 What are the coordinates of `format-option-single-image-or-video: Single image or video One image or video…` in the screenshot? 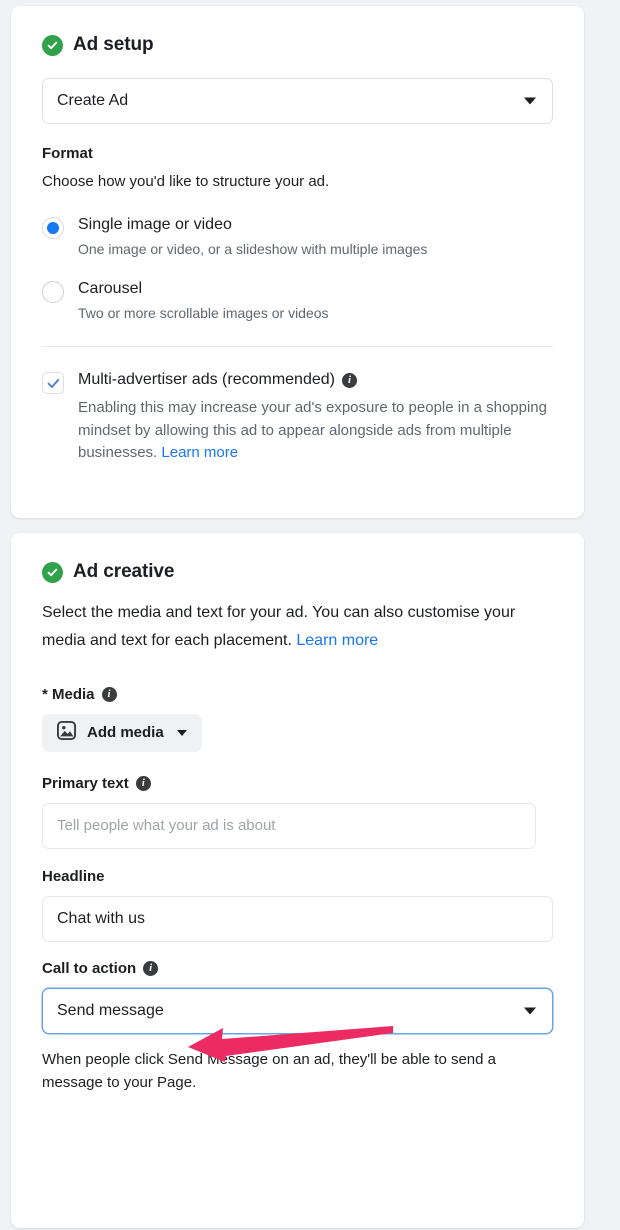 It's located at (297, 236).